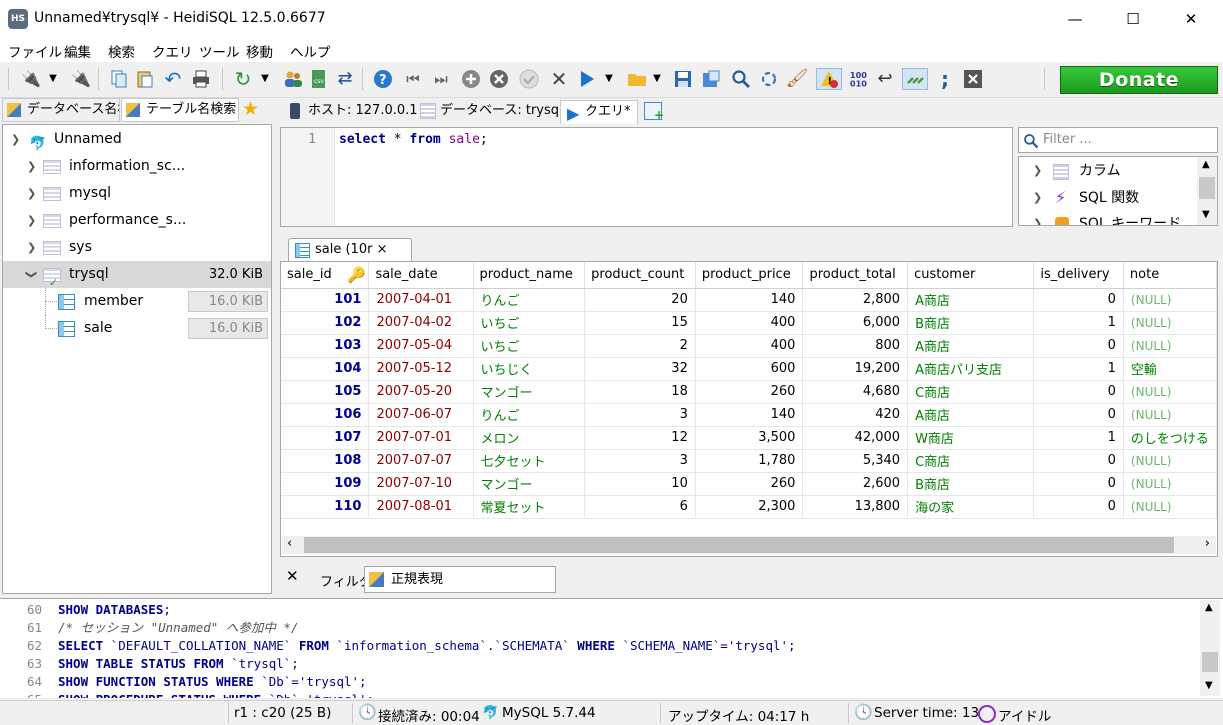 Image resolution: width=1223 pixels, height=725 pixels. I want to click on table-cell-product-count: 2, so click(640, 346).